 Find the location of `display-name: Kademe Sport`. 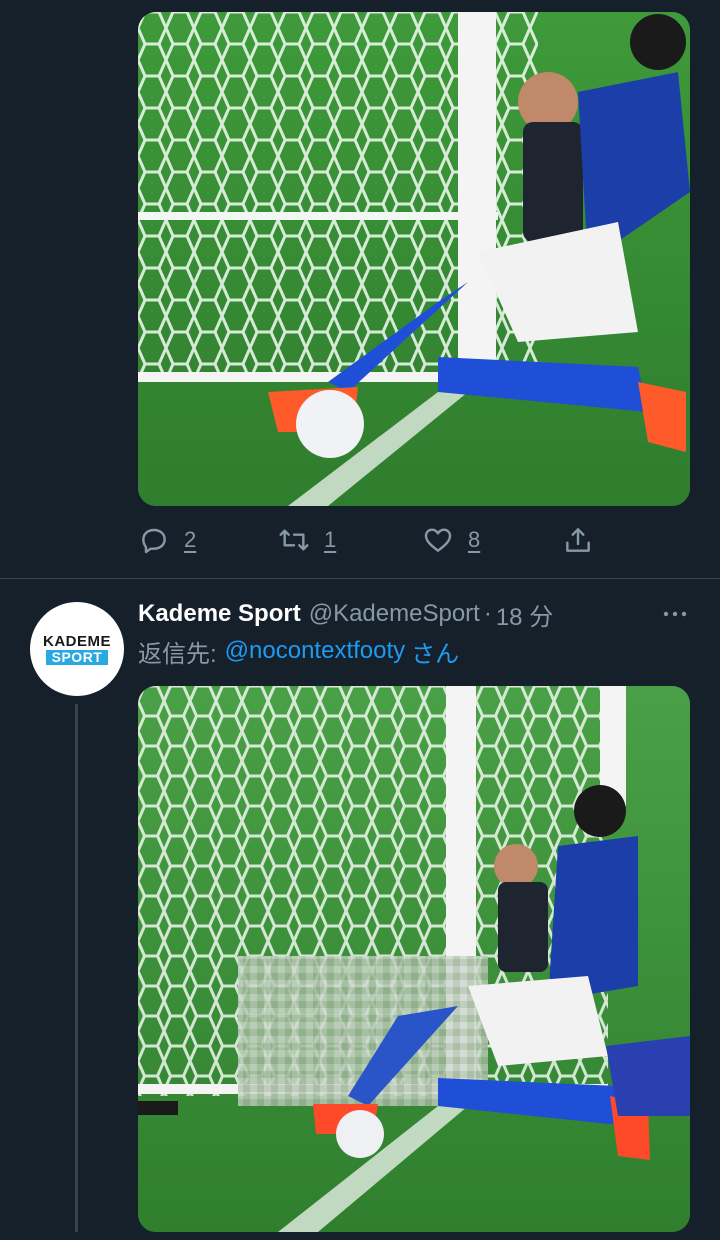

display-name: Kademe Sport is located at coordinates (219, 614).